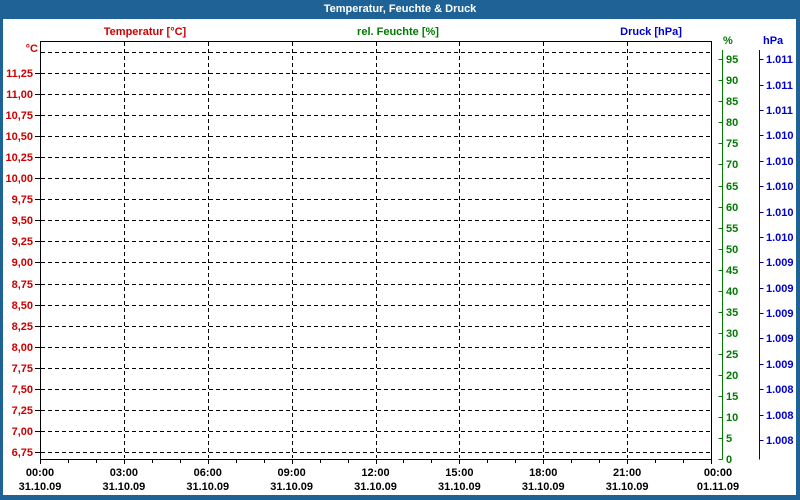  I want to click on svg-text: 30, so click(732, 334).